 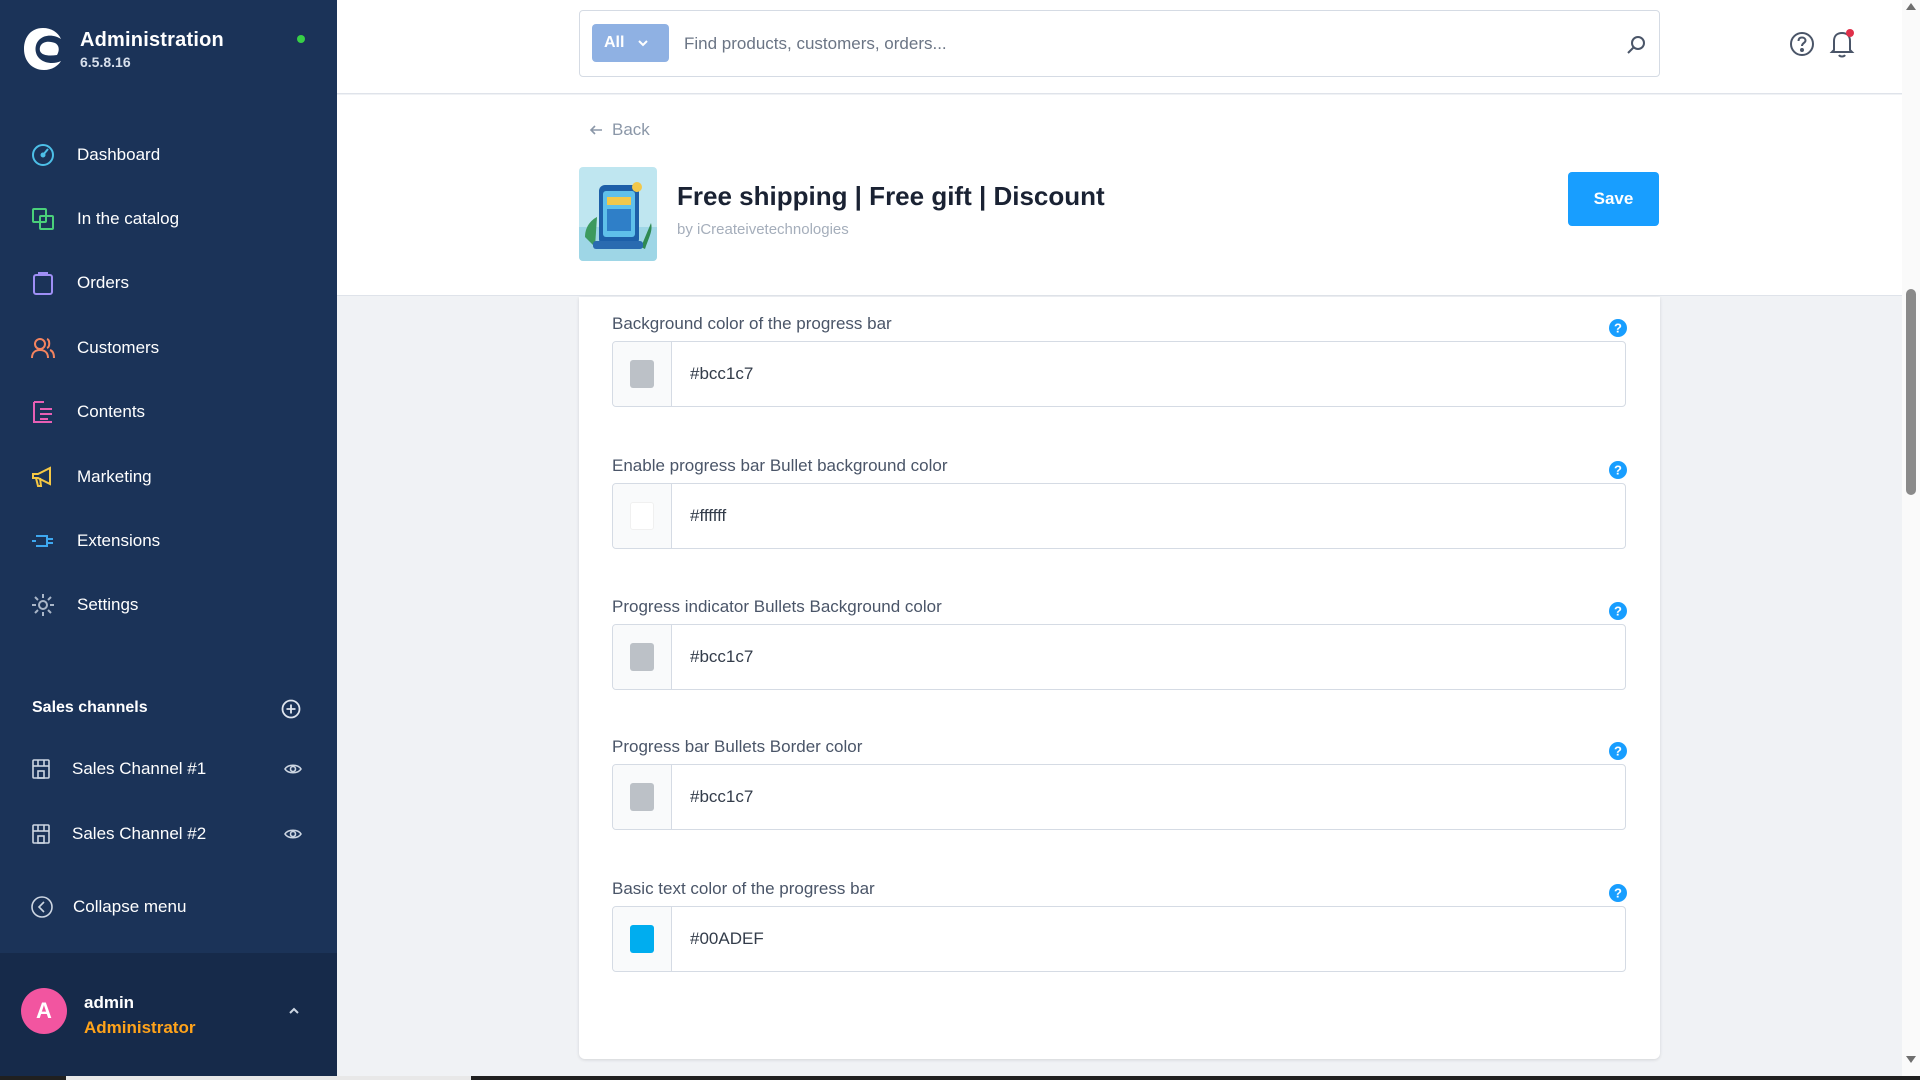 What do you see at coordinates (91, 477) in the screenshot?
I see `sidebar-item-marketing: Marketing` at bounding box center [91, 477].